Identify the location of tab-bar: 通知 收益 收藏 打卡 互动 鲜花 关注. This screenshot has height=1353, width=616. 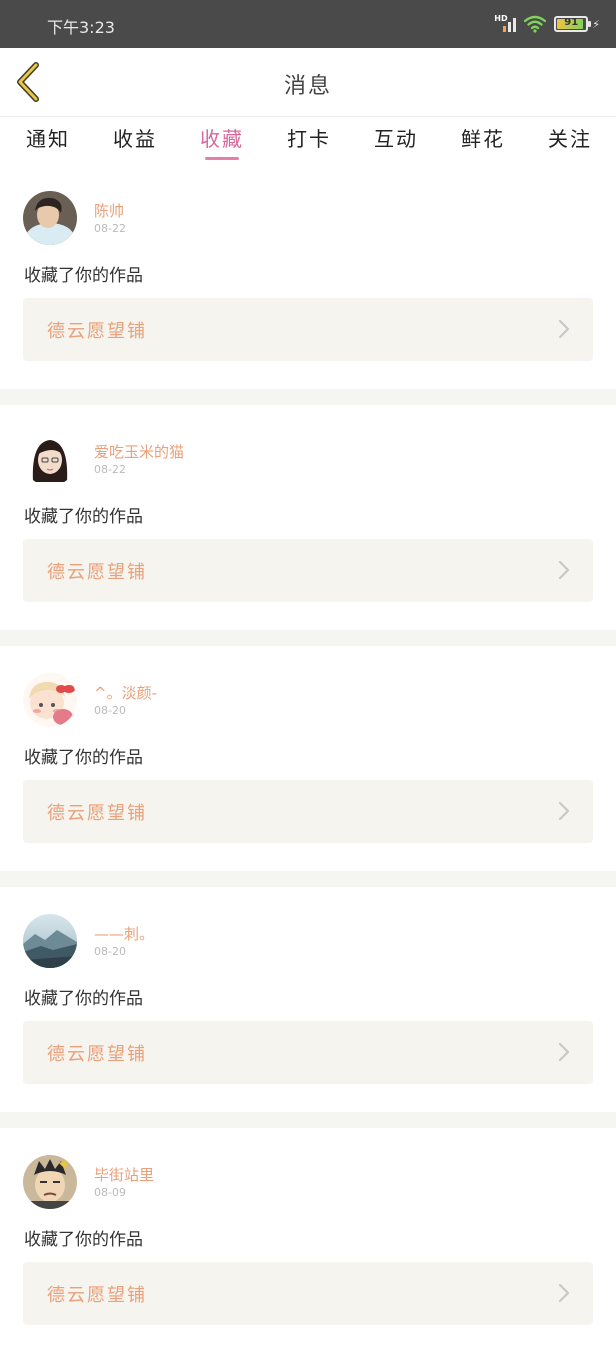
(308, 140).